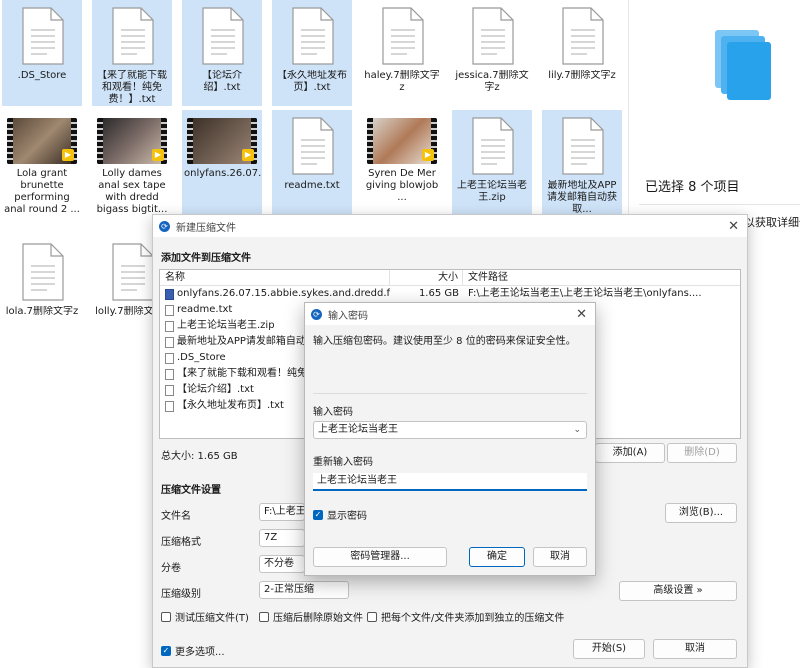 Image resolution: width=800 pixels, height=668 pixels. What do you see at coordinates (181, 594) in the screenshot?
I see `level-label: 压缩级别` at bounding box center [181, 594].